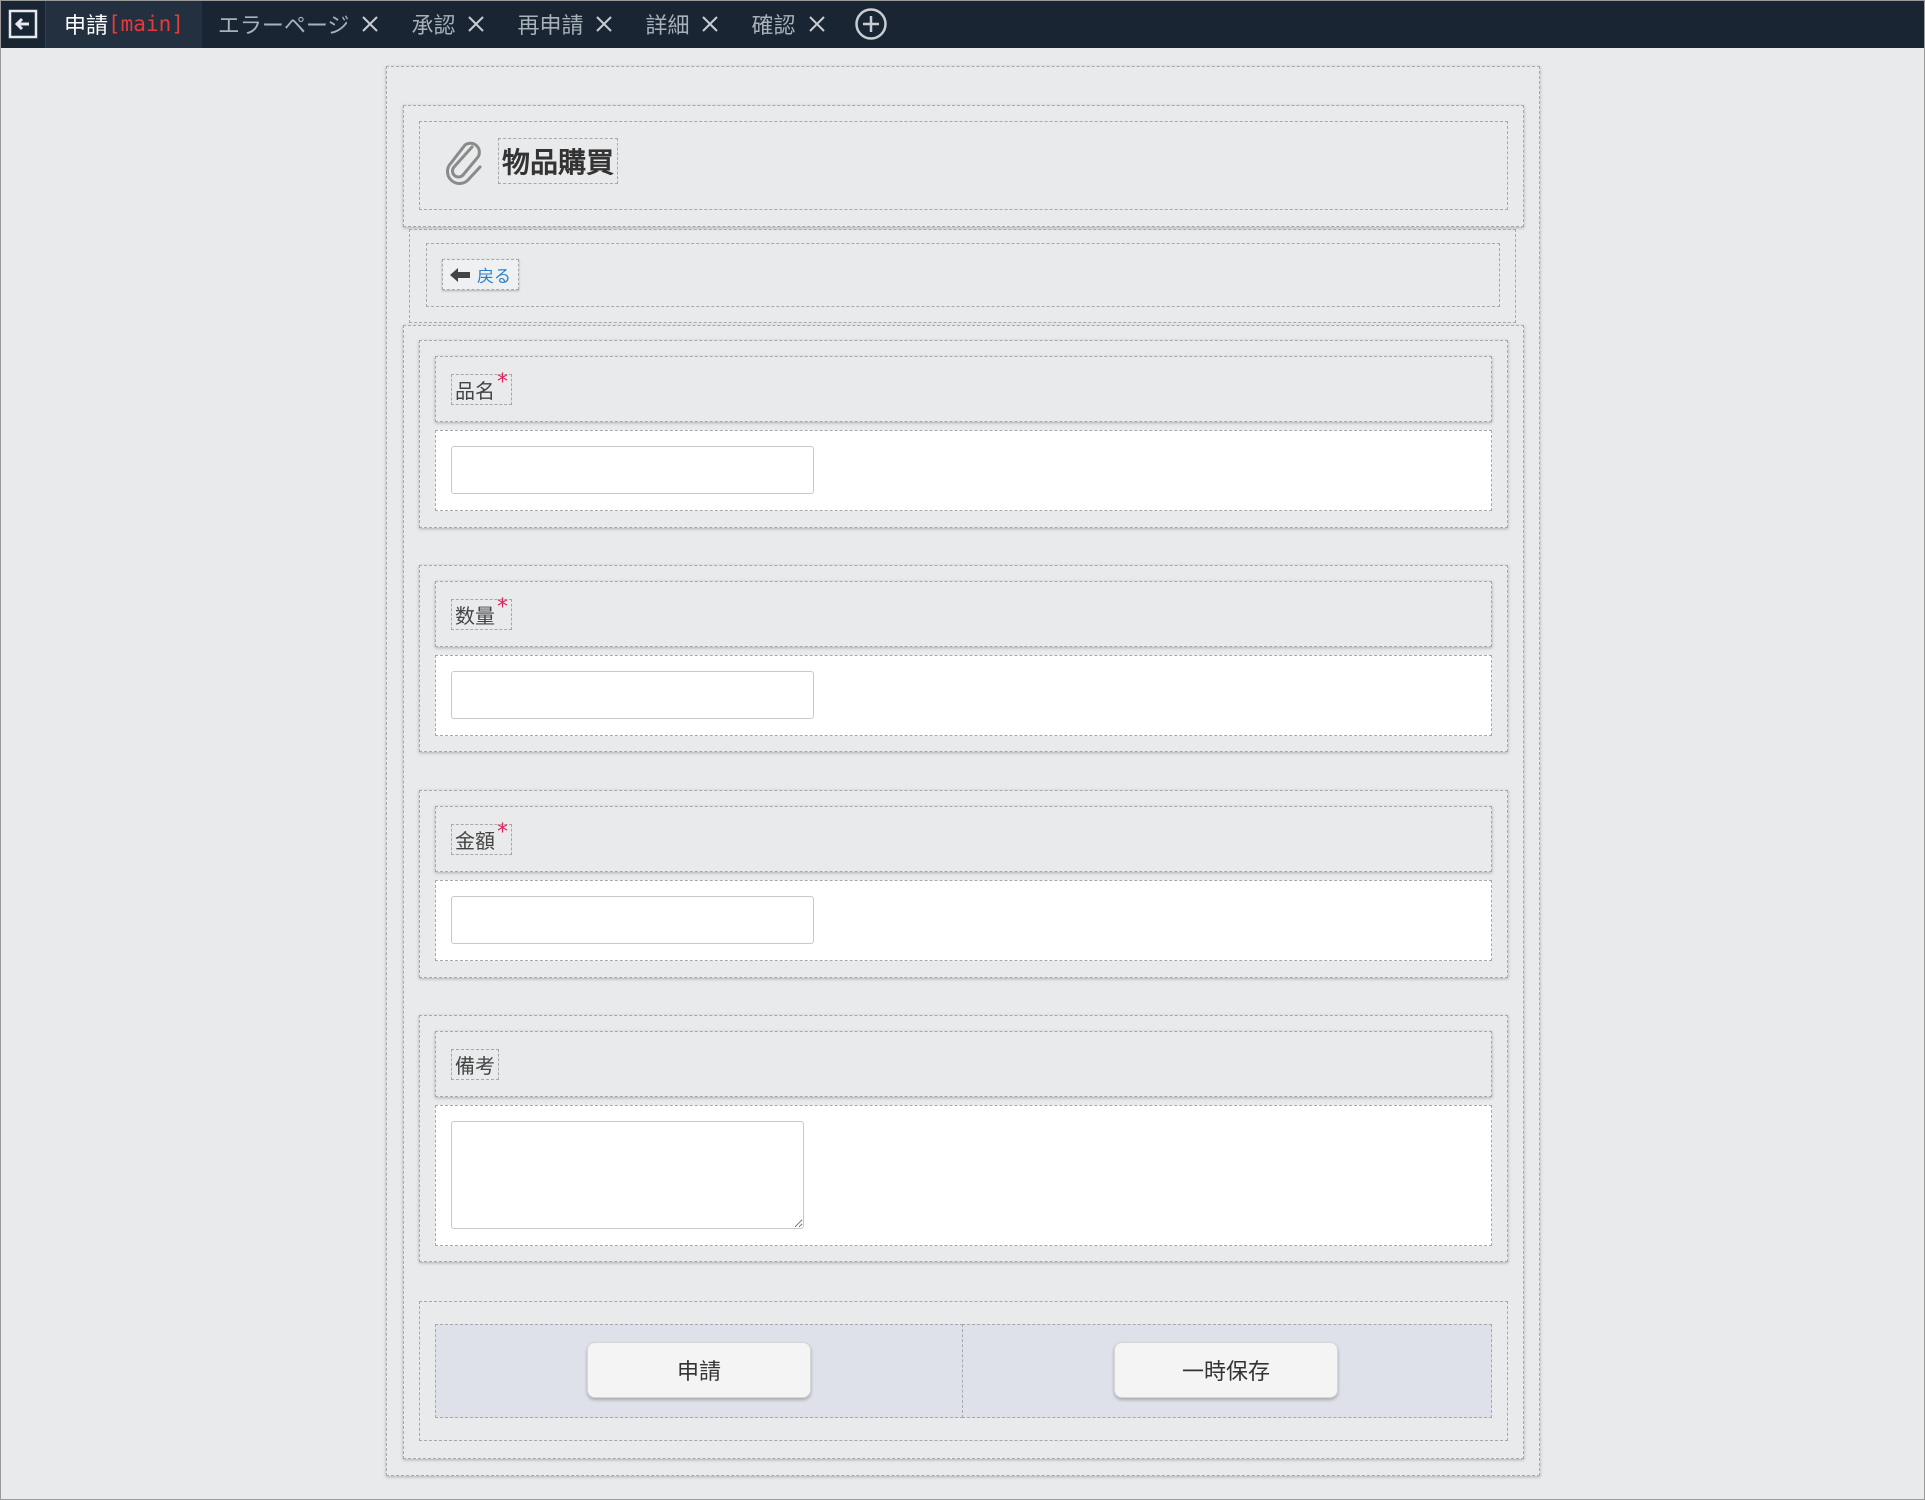  Describe the element at coordinates (632, 920) in the screenshot. I see `amount-input` at that location.